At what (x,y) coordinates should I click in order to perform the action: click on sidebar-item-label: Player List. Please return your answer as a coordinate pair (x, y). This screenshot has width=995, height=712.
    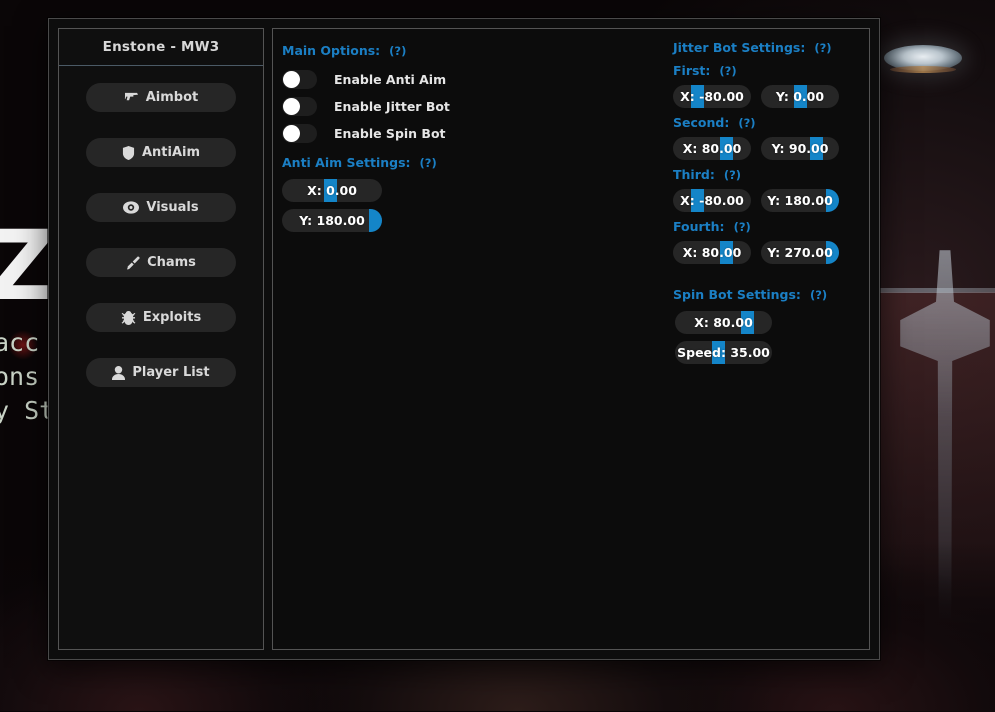
    Looking at the image, I should click on (170, 372).